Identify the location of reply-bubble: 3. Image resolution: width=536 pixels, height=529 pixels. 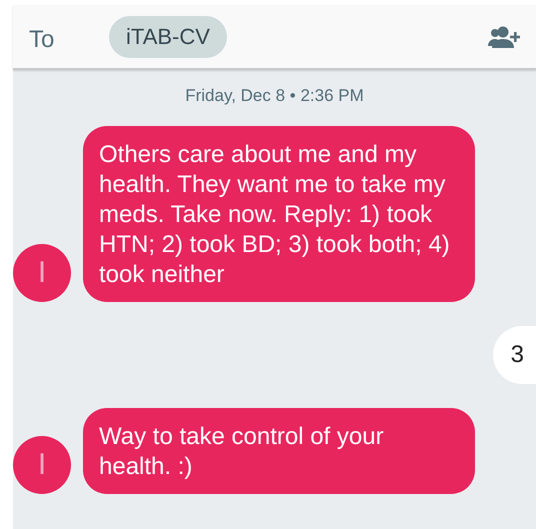
(514, 355).